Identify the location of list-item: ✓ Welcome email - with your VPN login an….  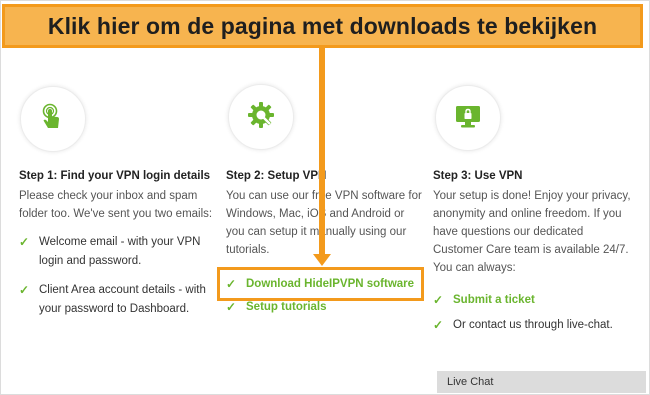
(119, 252).